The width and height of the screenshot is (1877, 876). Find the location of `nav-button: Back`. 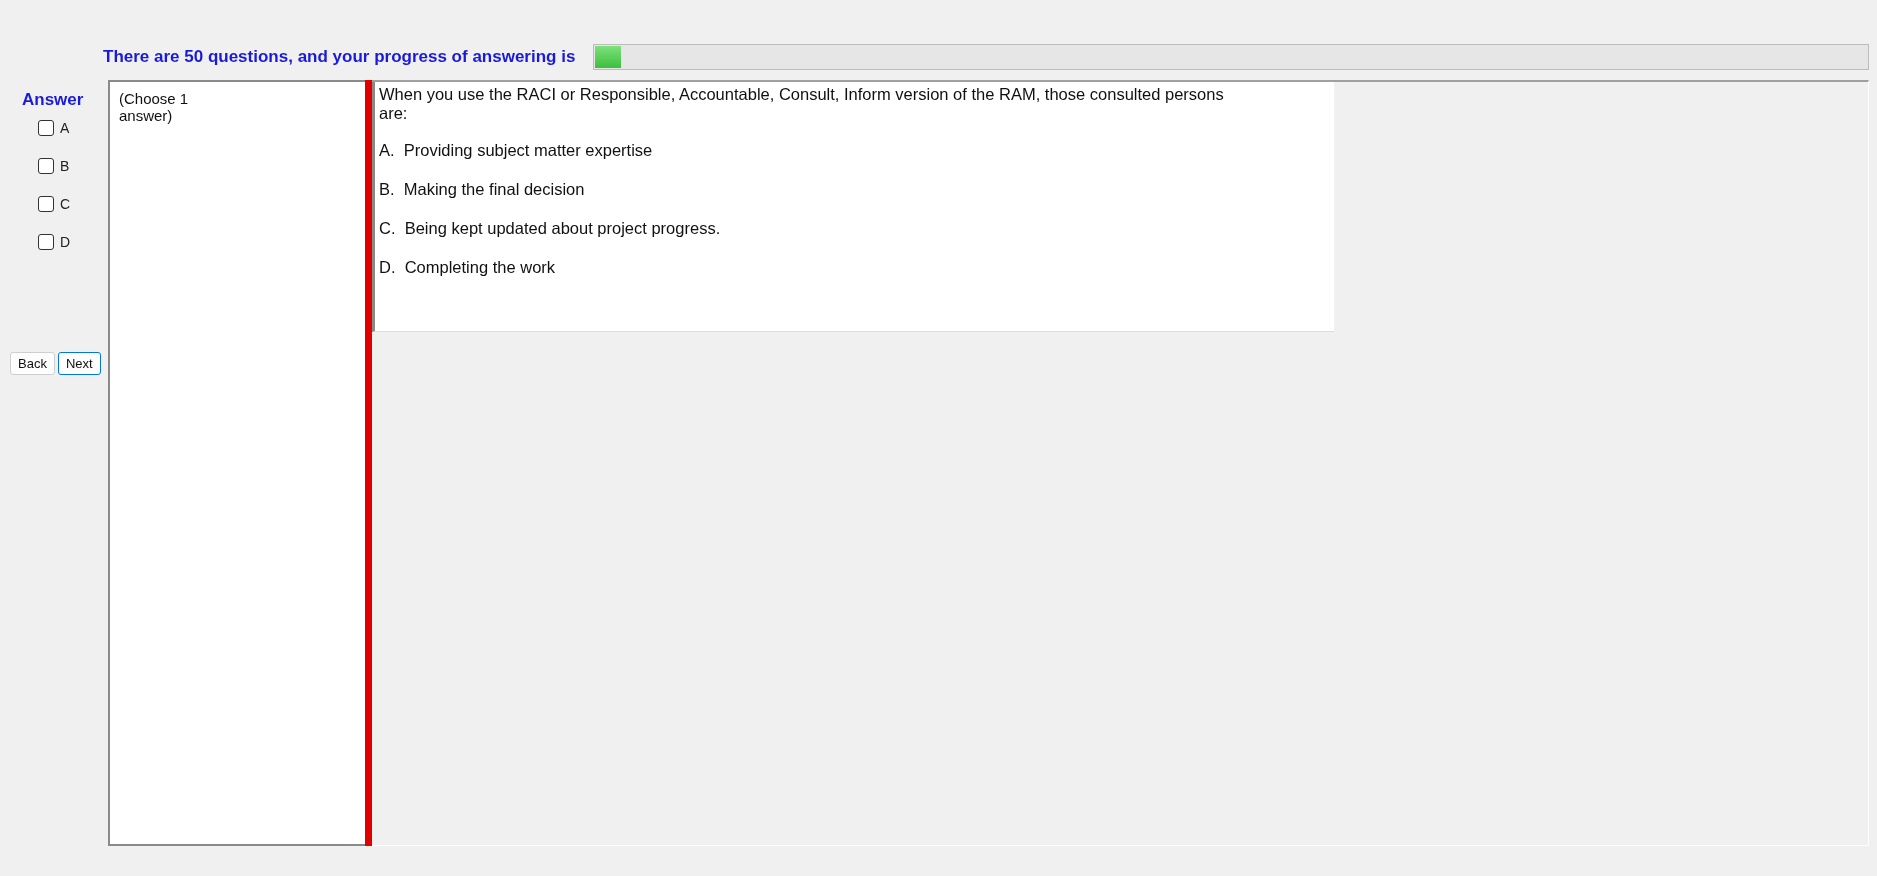

nav-button: Back is located at coordinates (32, 363).